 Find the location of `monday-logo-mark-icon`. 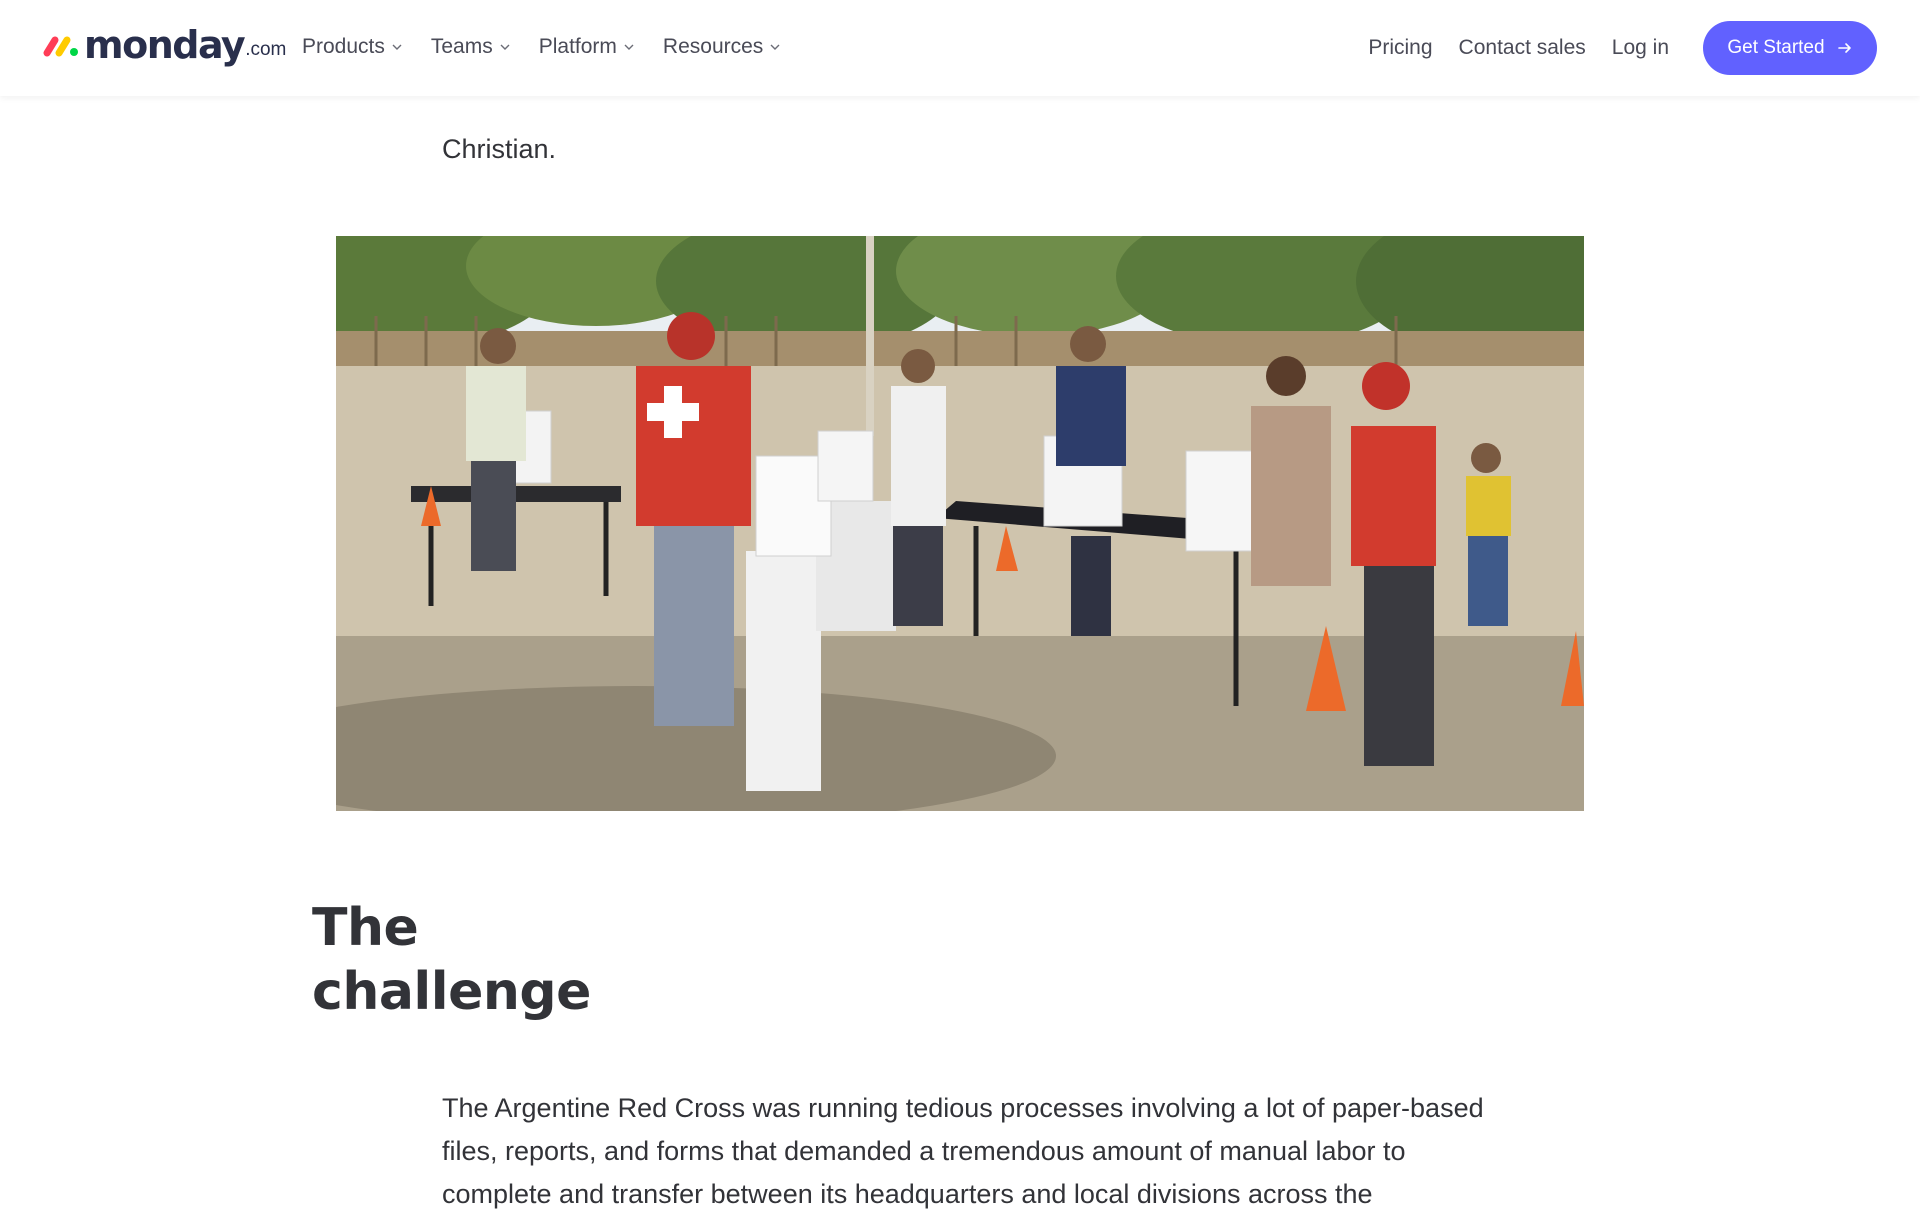

monday-logo-mark-icon is located at coordinates (60, 46).